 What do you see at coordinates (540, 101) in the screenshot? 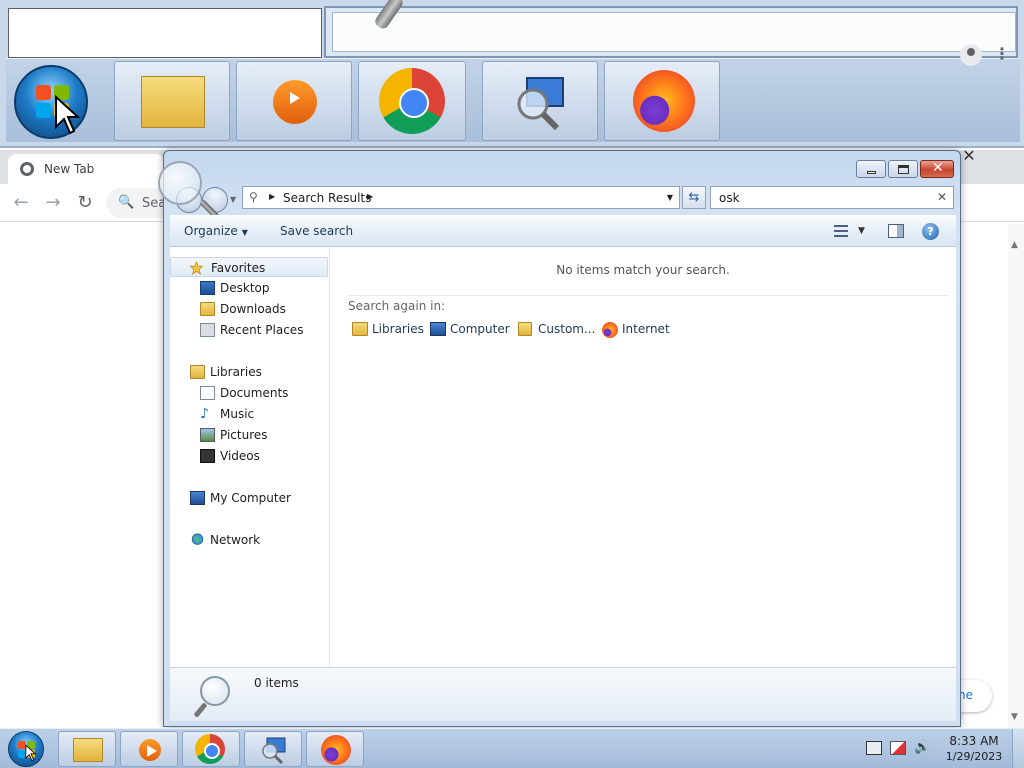
I see `magnified-magnifier-button` at bounding box center [540, 101].